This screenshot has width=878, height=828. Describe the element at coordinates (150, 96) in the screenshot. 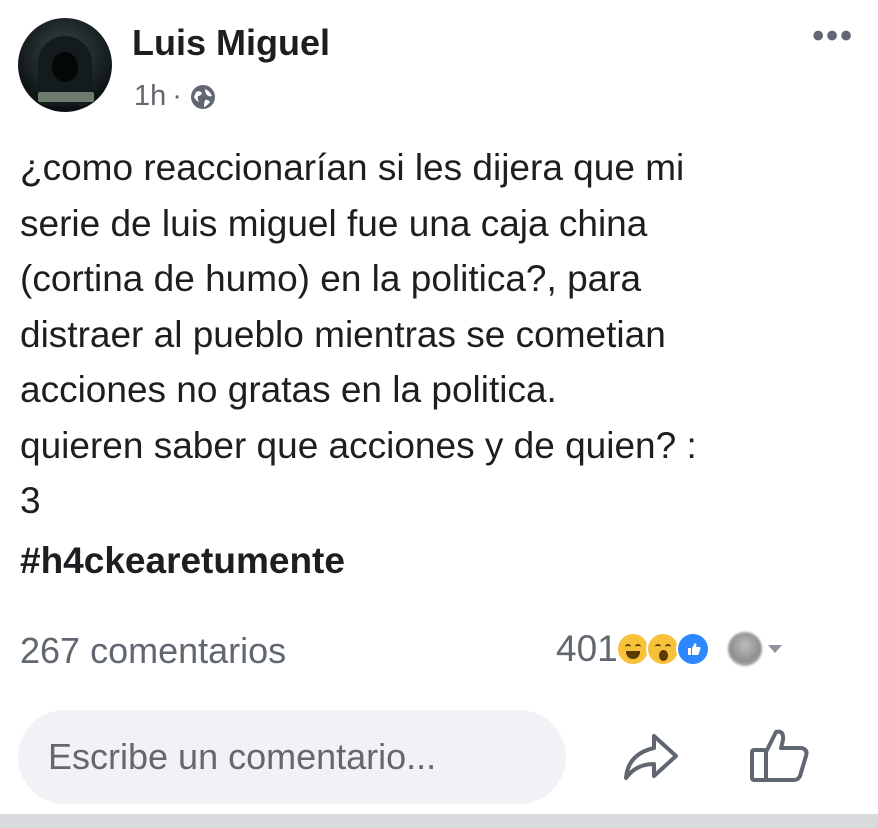

I see `post-time: 1h` at that location.